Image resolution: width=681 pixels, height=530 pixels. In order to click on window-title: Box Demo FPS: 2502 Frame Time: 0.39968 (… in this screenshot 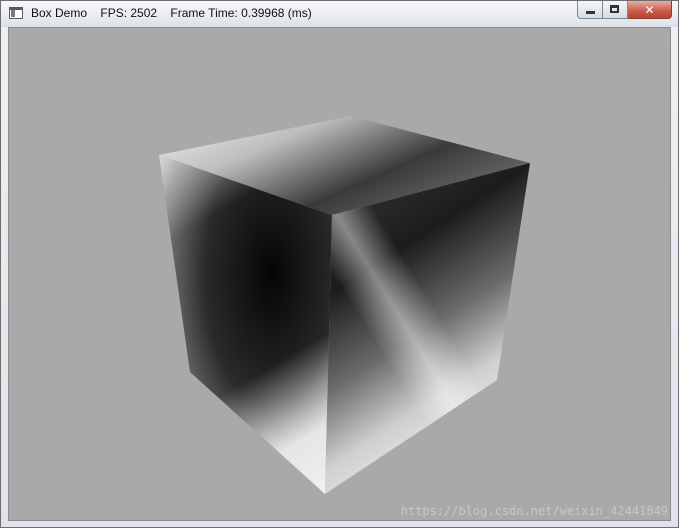, I will do `click(171, 13)`.